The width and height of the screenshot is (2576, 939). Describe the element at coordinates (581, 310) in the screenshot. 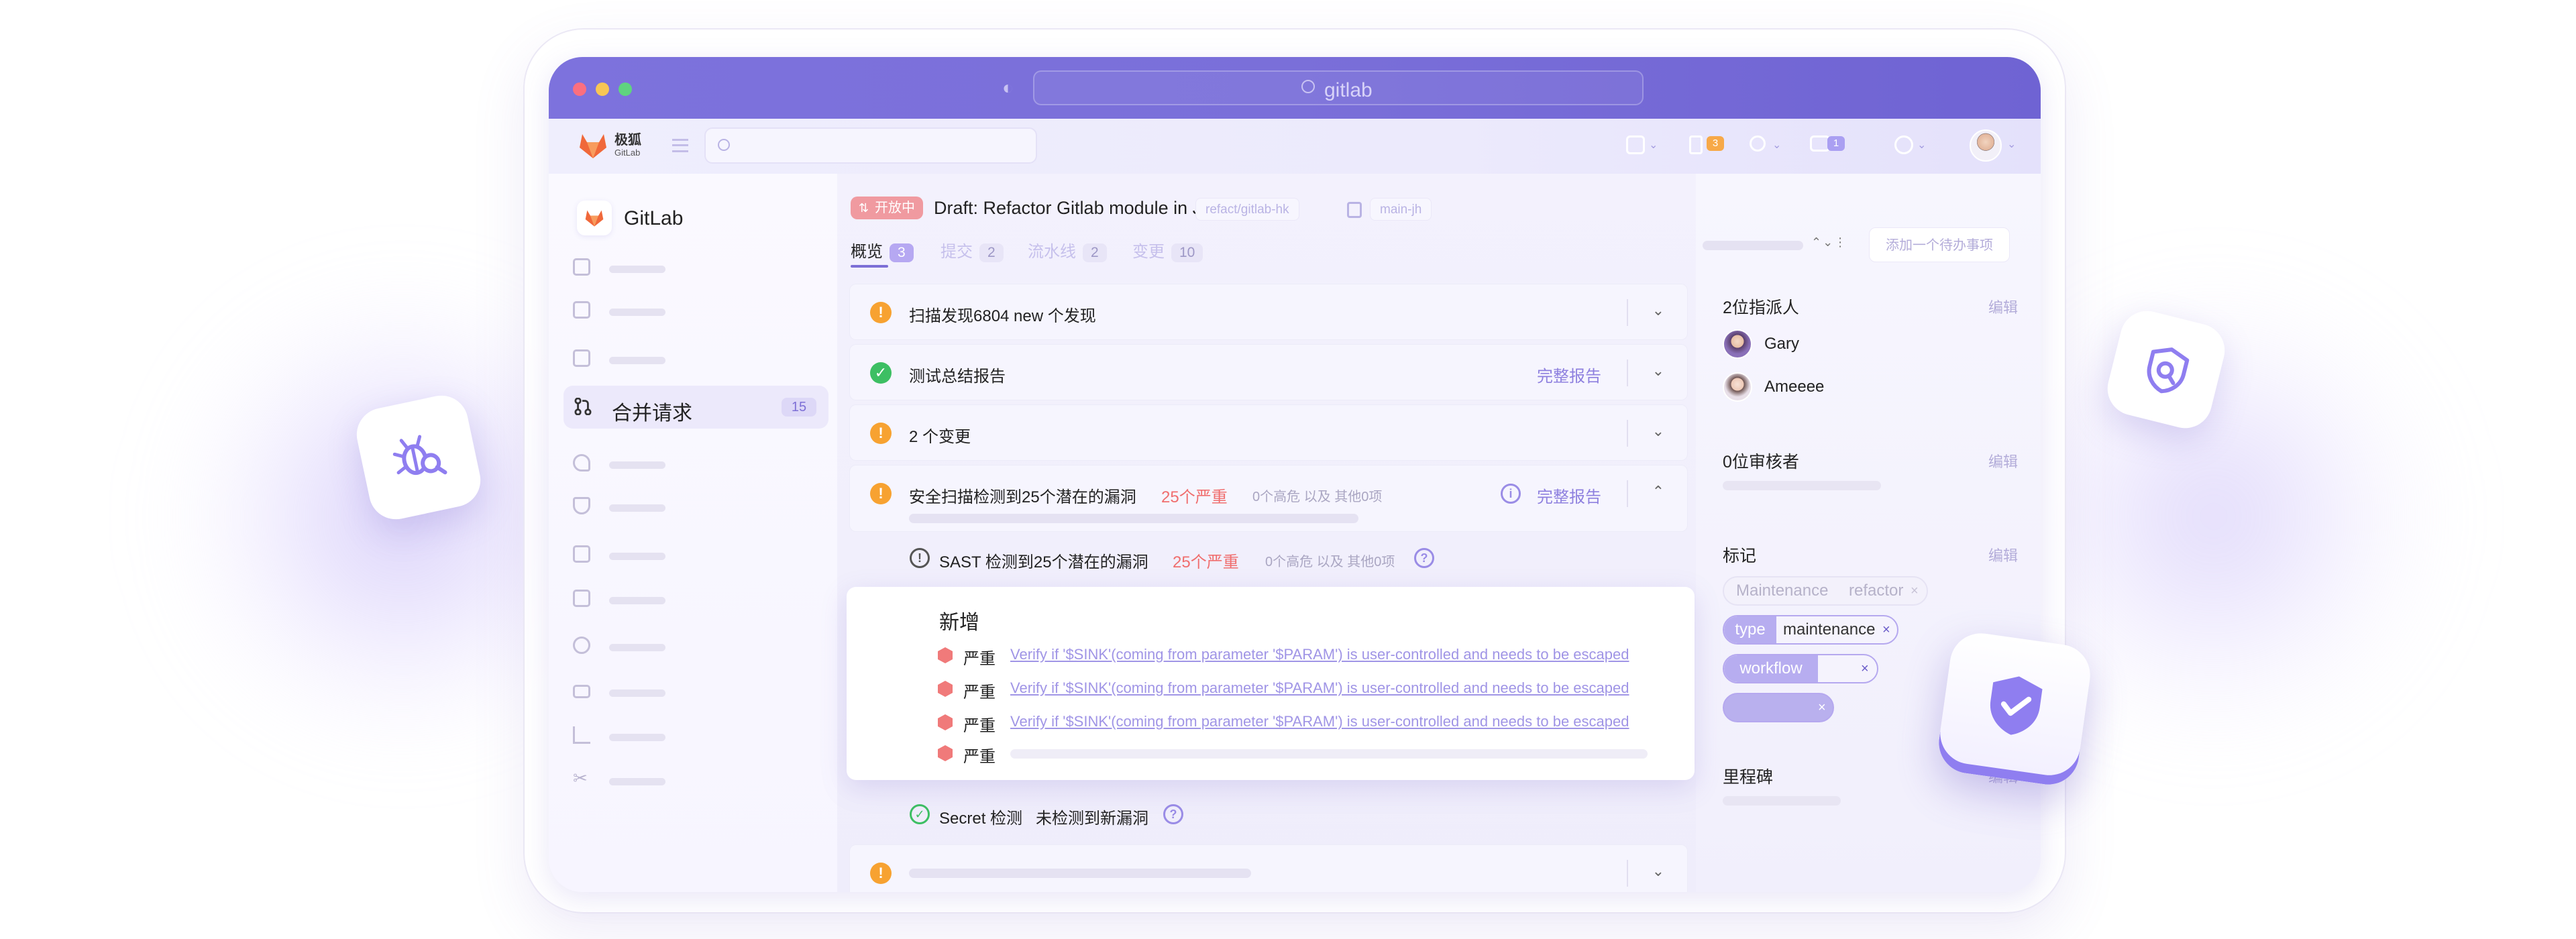

I see `file-icon` at that location.